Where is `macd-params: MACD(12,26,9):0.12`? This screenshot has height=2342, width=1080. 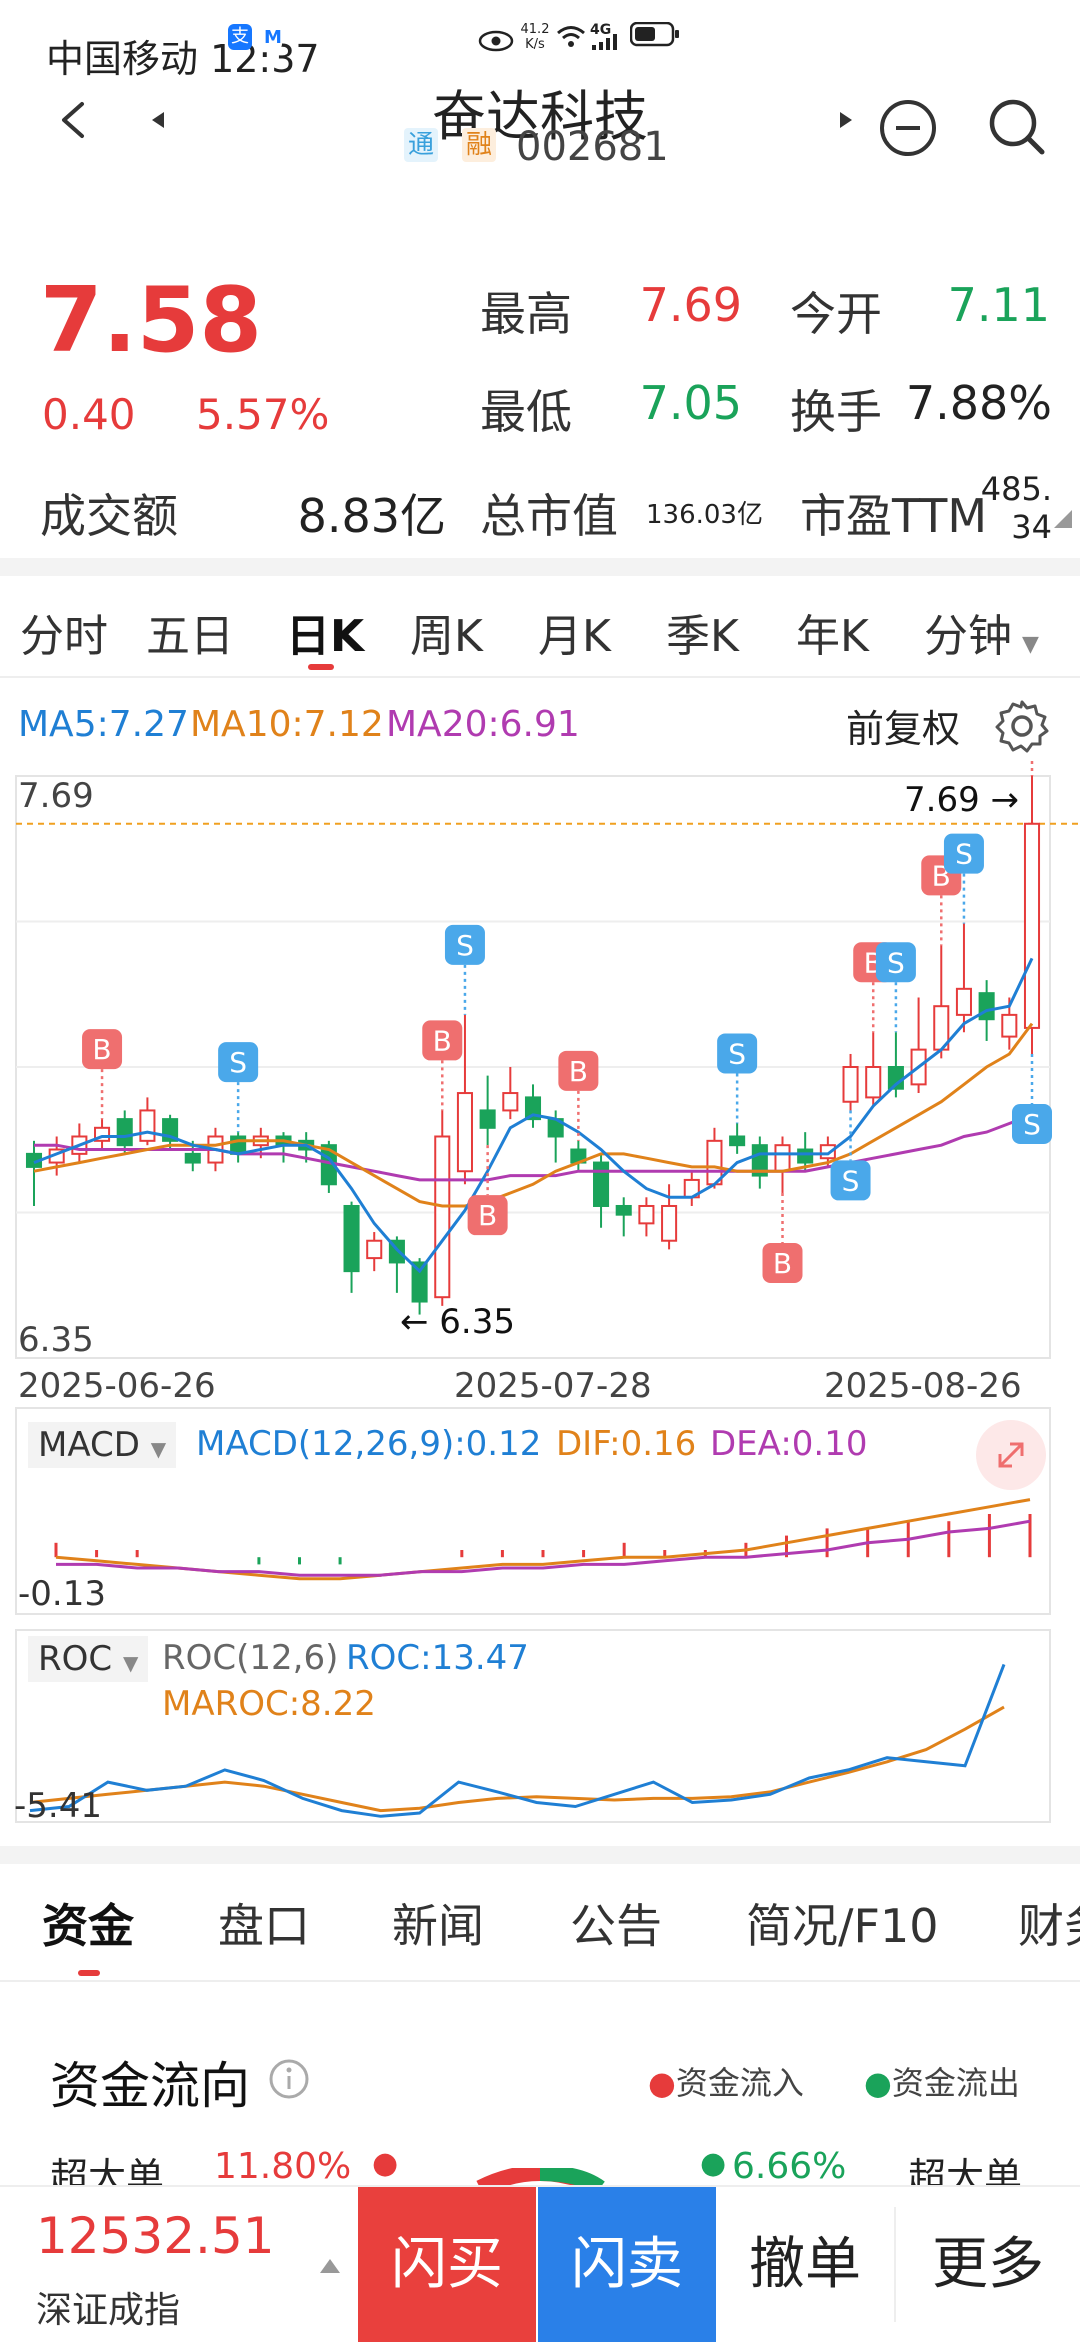 macd-params: MACD(12,26,9):0.12 is located at coordinates (369, 1444).